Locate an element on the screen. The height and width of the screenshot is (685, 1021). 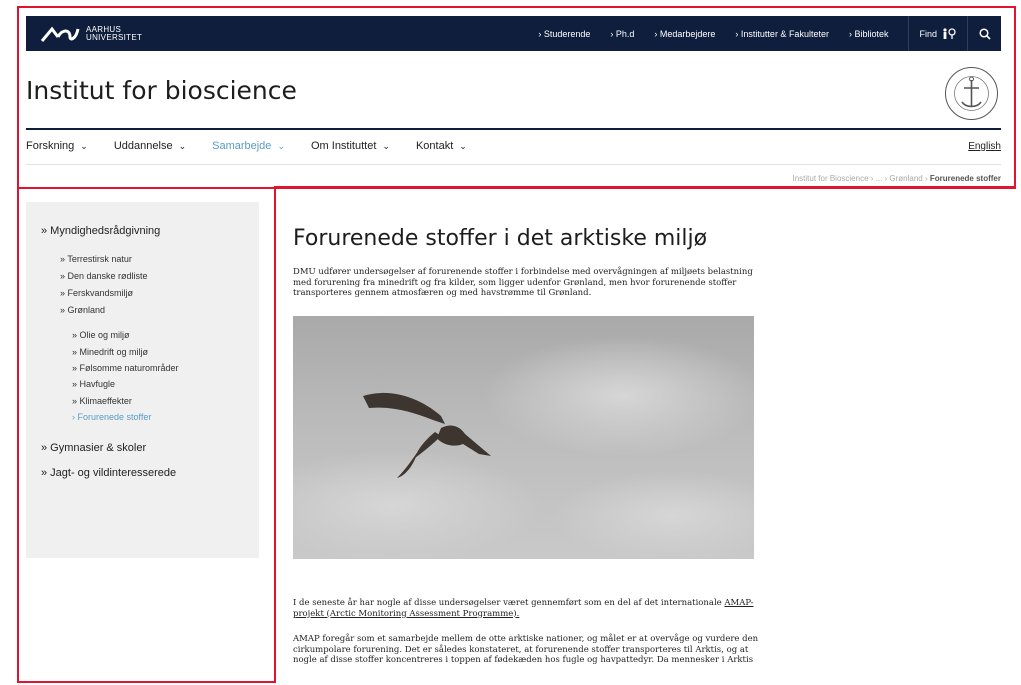
highlight-box-content-left is located at coordinates (275, 434).